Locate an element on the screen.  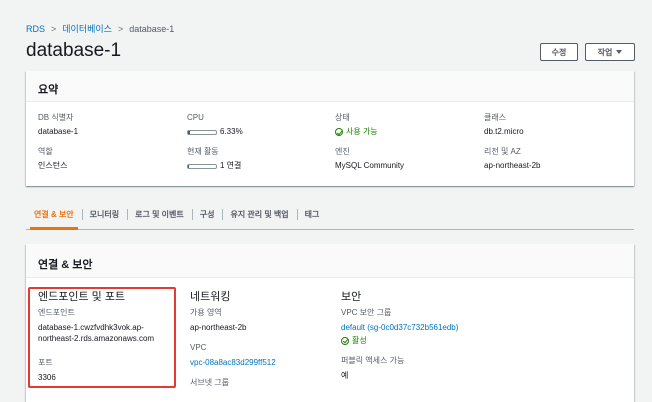
status-value: 사용 가능 is located at coordinates (362, 131).